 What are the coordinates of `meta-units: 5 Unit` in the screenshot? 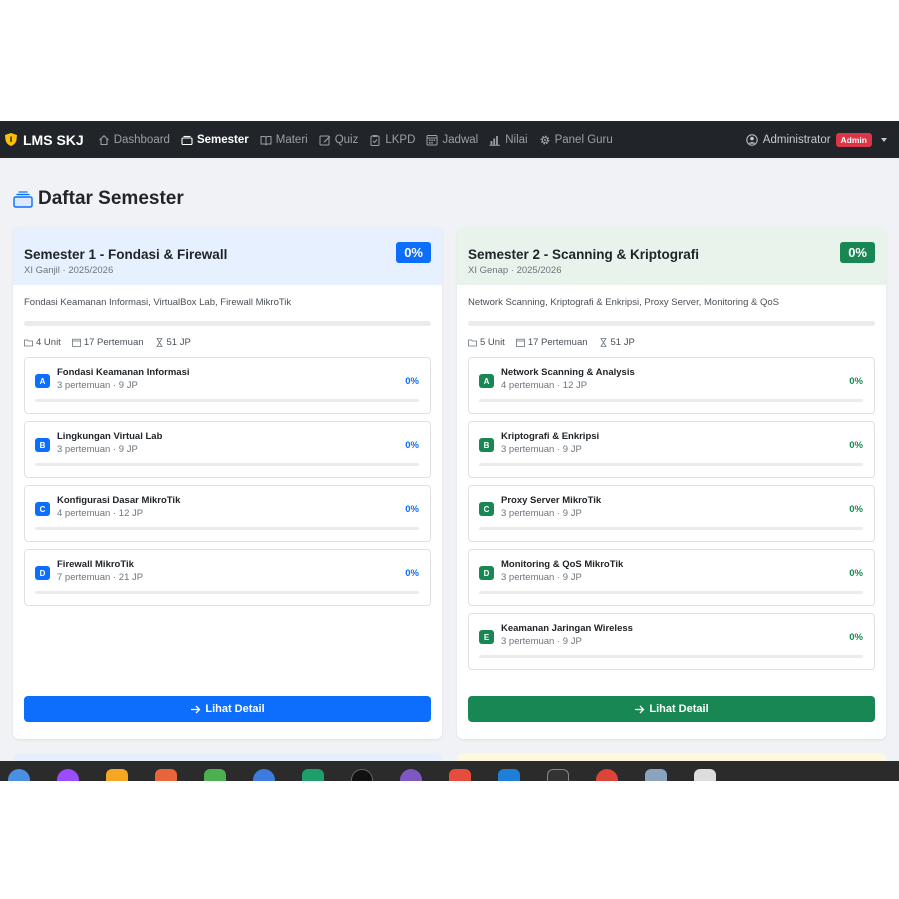 It's located at (486, 342).